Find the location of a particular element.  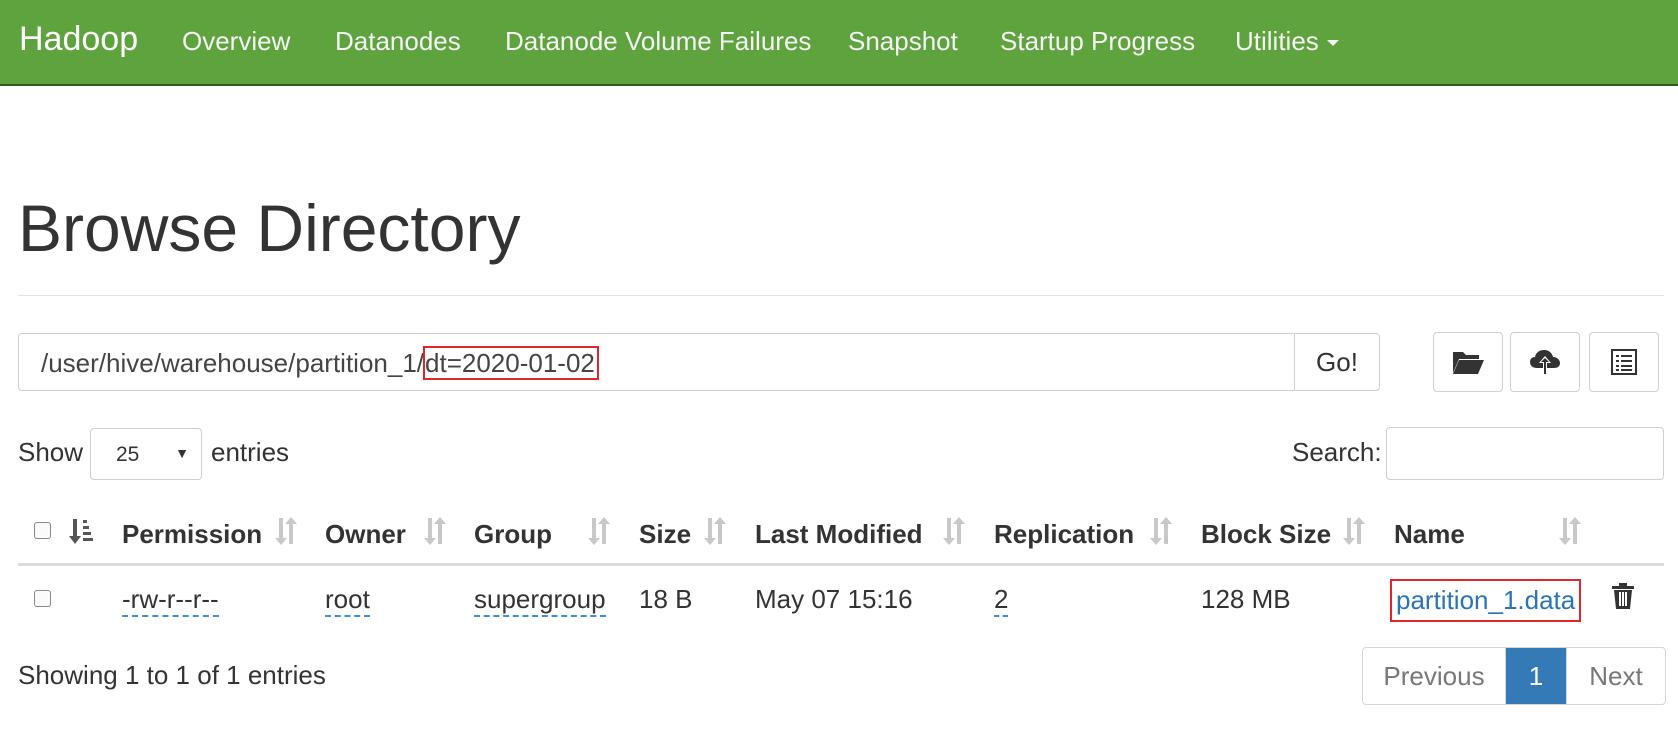

upload-button is located at coordinates (1545, 362).